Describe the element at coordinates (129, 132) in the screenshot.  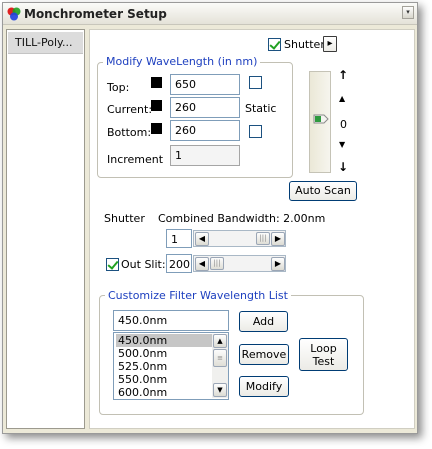
I see `bottom-label: Bottom:` at that location.